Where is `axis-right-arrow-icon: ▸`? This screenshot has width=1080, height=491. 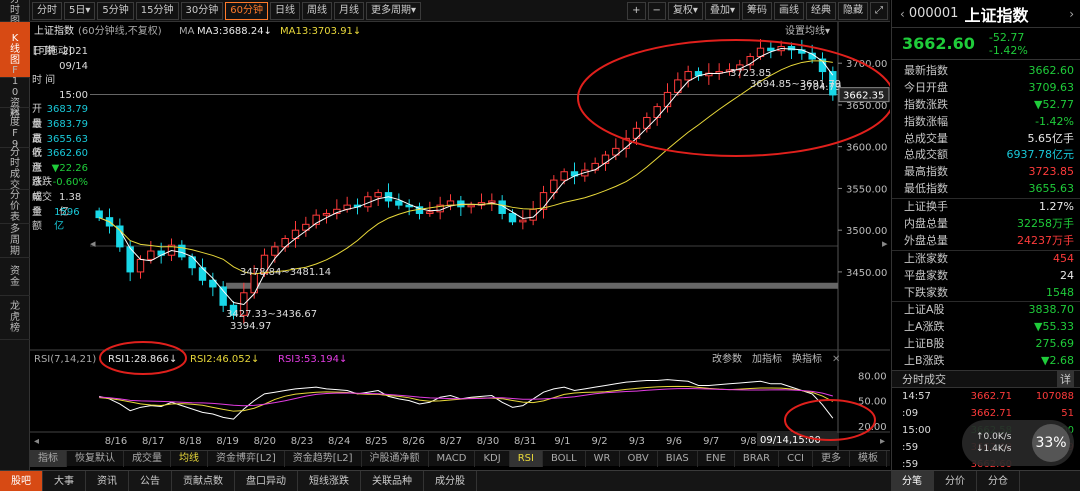 axis-right-arrow-icon: ▸ is located at coordinates (882, 441).